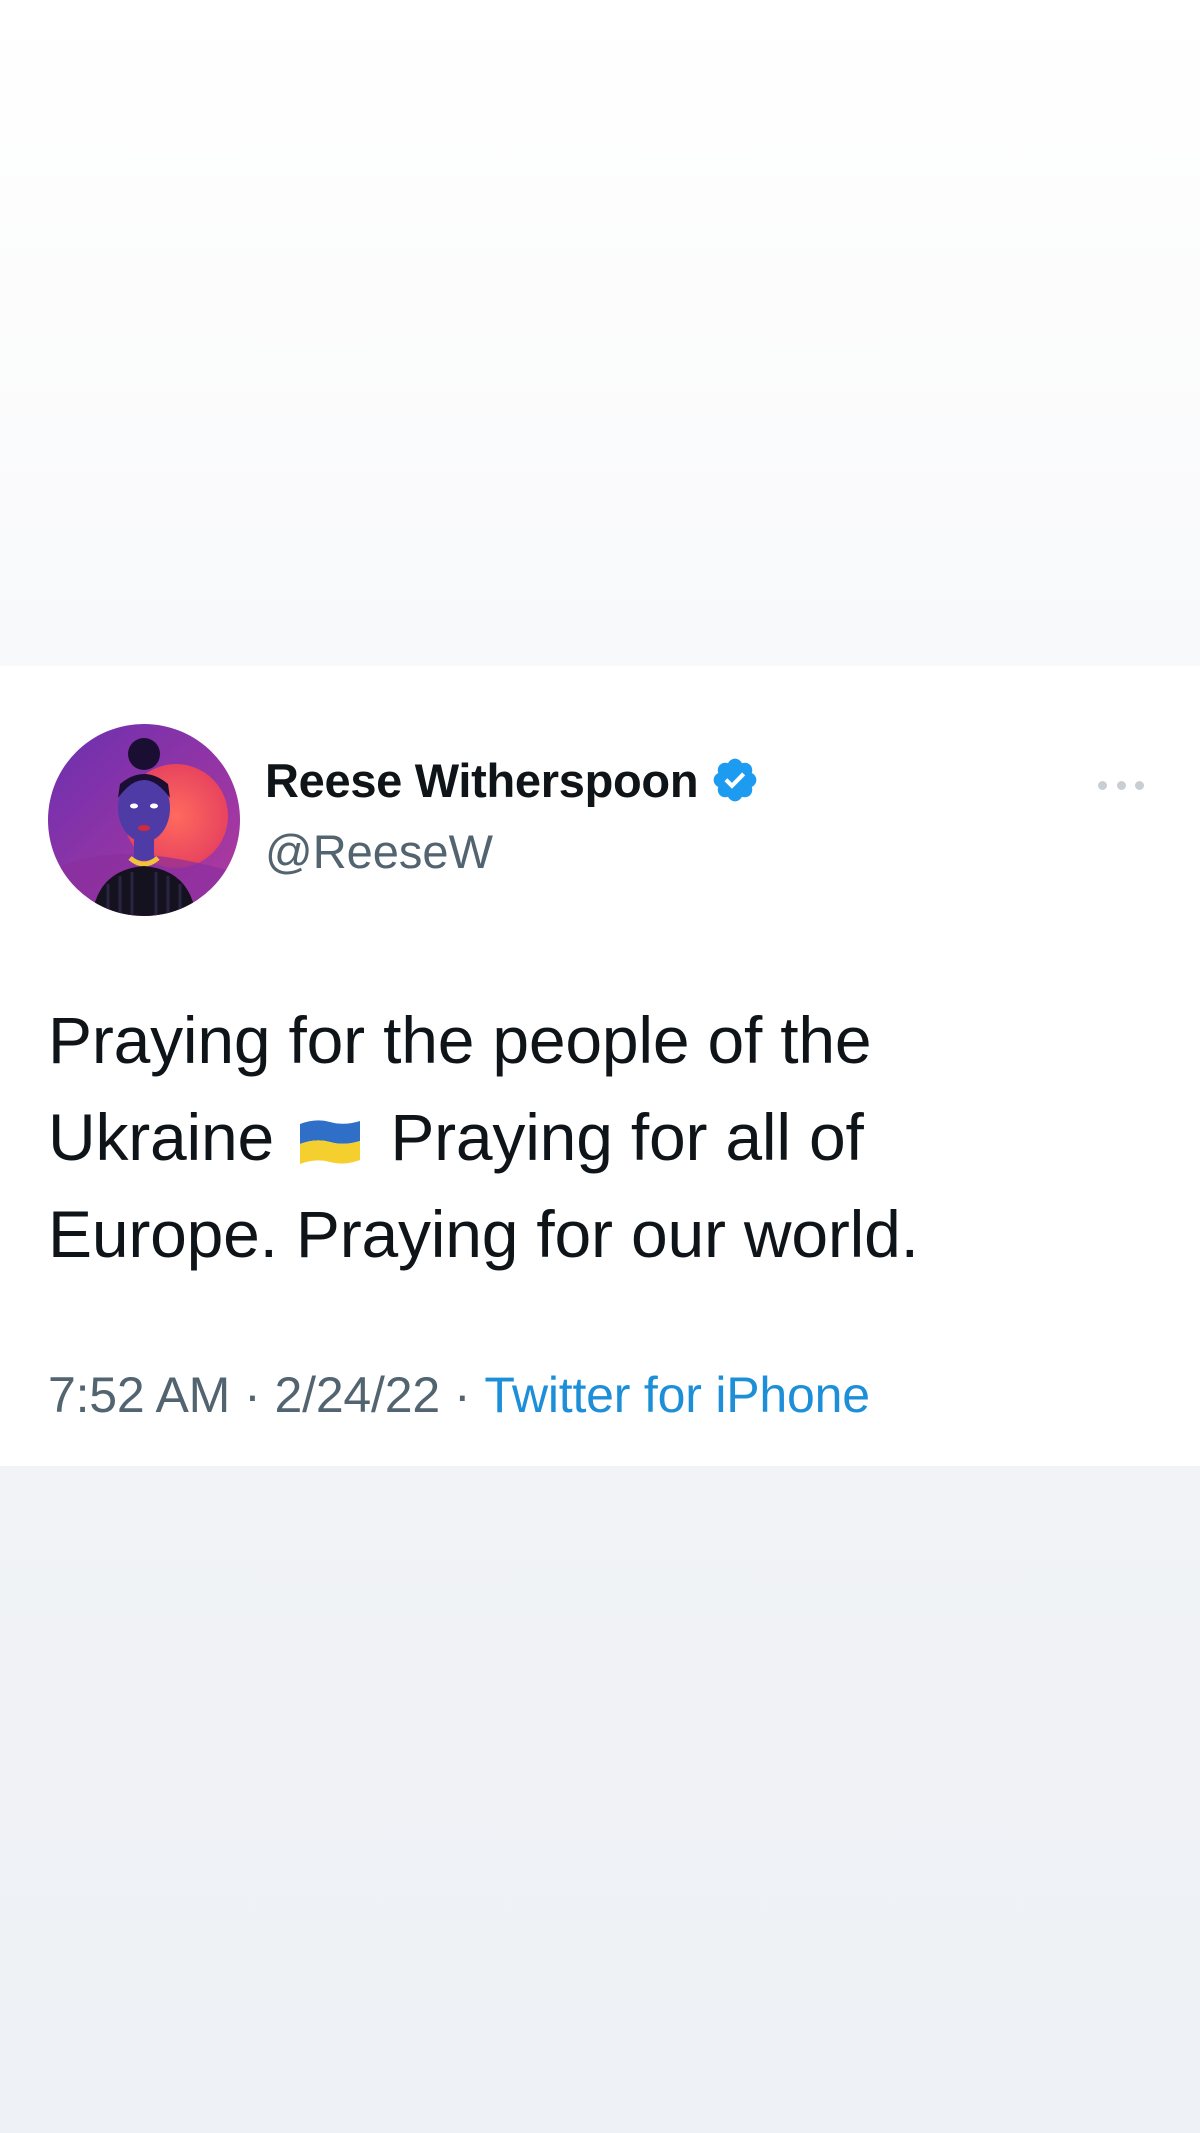 This screenshot has width=1200, height=2133. I want to click on tweet-text-line: Ukraine Praying for all of, so click(588, 1137).